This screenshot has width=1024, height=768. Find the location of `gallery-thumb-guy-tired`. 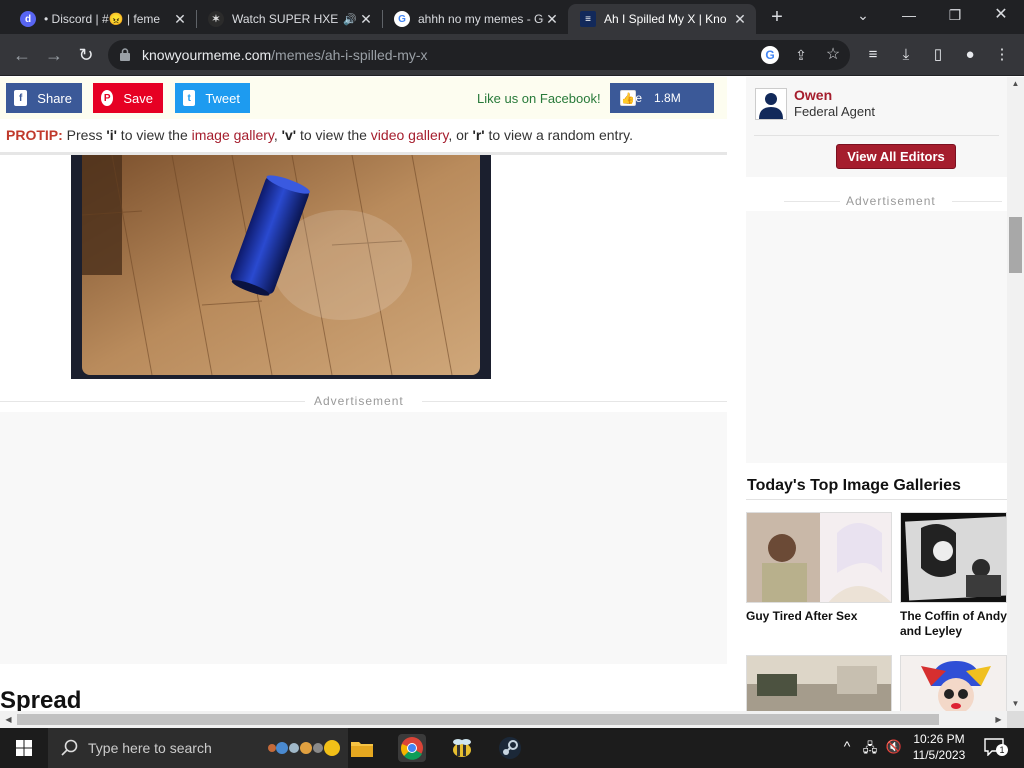

gallery-thumb-guy-tired is located at coordinates (819, 557).